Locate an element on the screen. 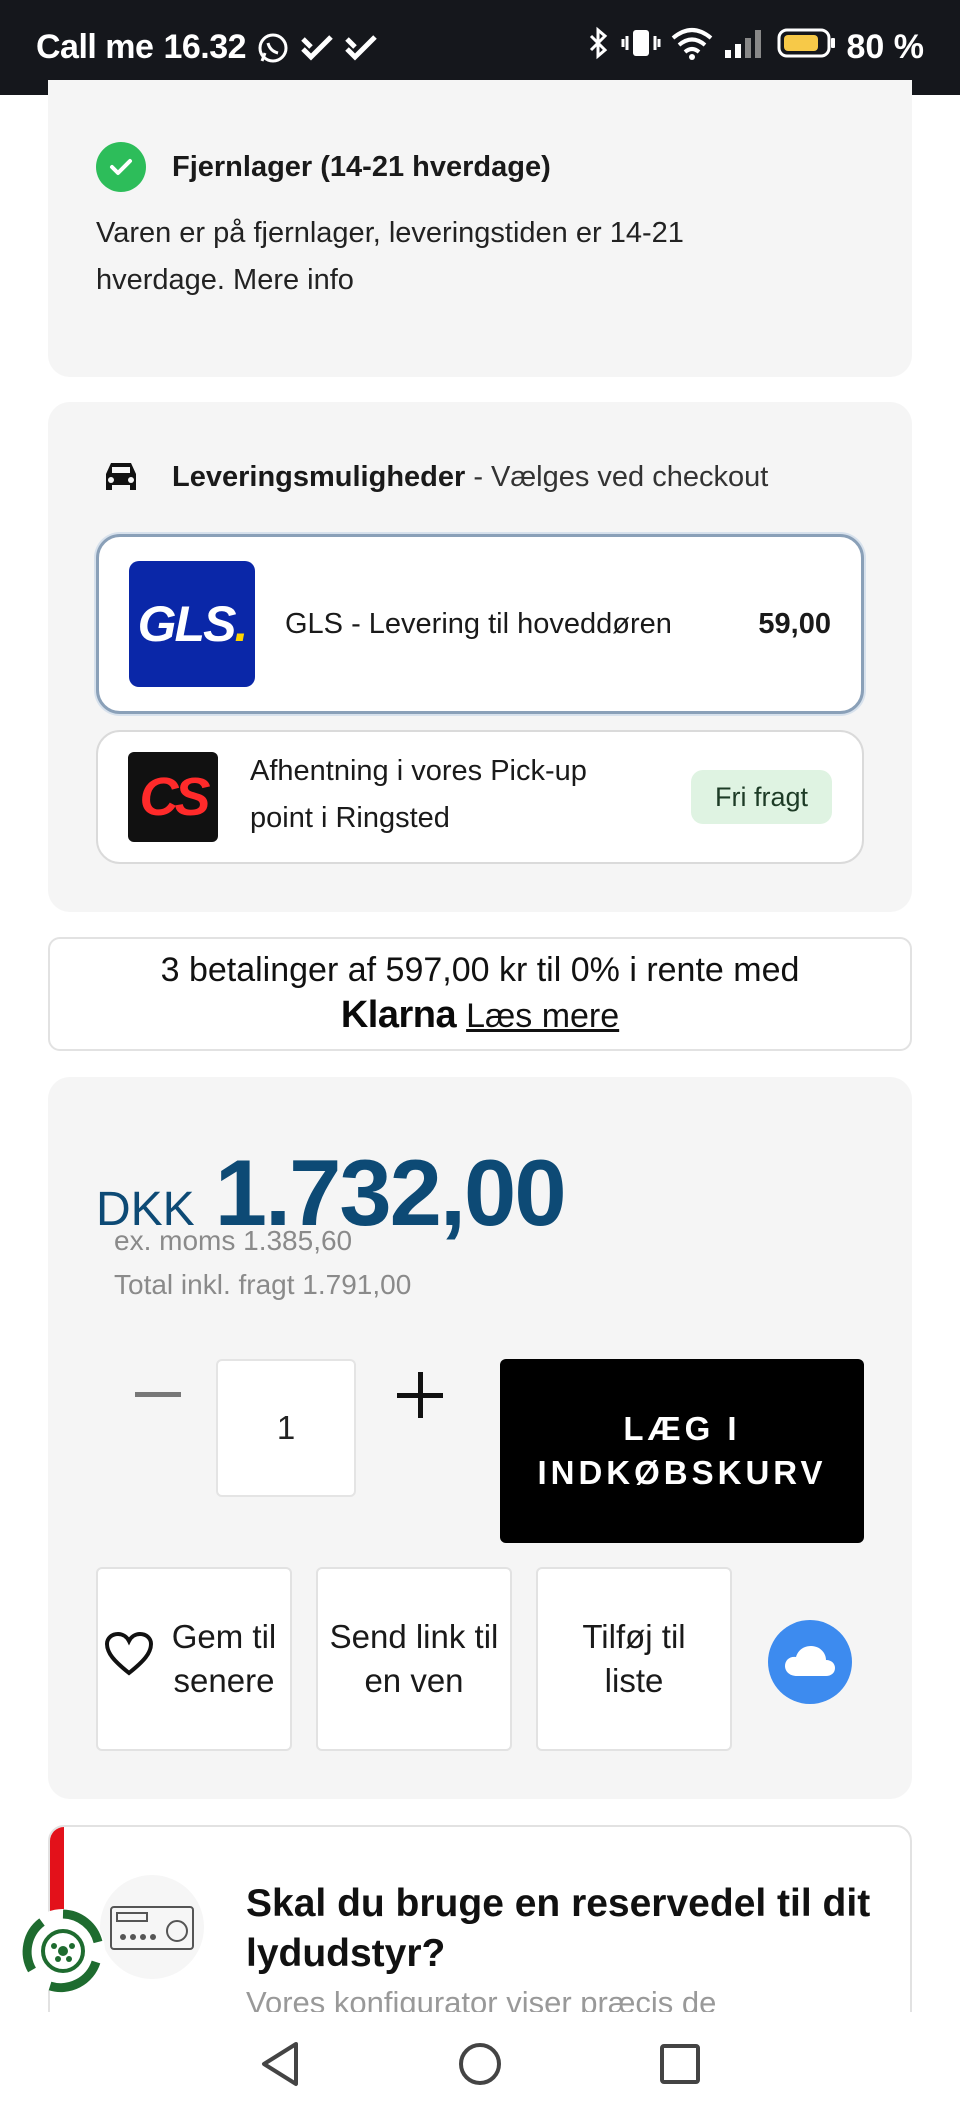 Image resolution: width=960 pixels, height=2118 pixels. recents-button is located at coordinates (680, 2064).